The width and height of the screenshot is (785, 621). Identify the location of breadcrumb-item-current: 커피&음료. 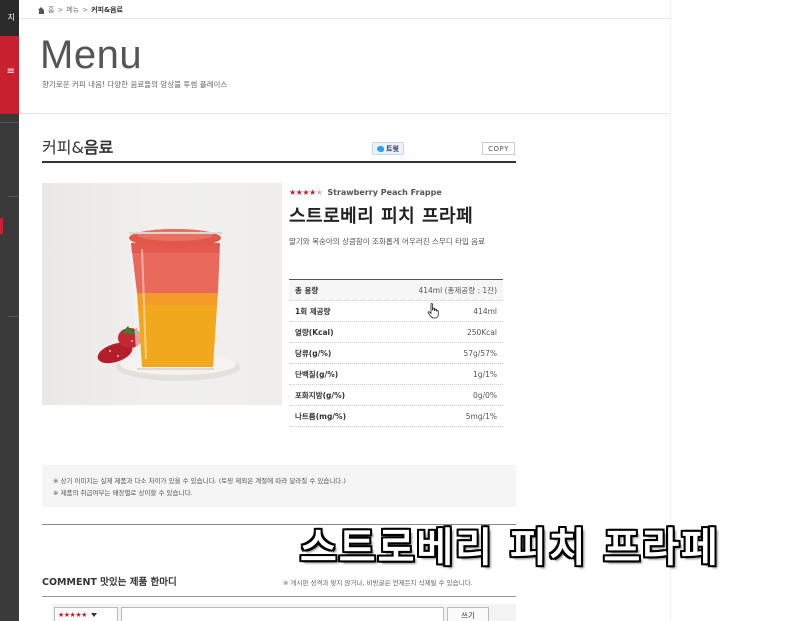
(107, 10).